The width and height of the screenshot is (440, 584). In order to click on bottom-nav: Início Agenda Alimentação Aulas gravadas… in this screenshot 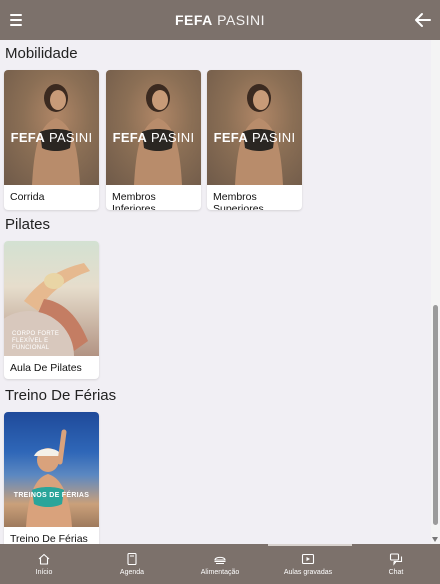, I will do `click(220, 564)`.